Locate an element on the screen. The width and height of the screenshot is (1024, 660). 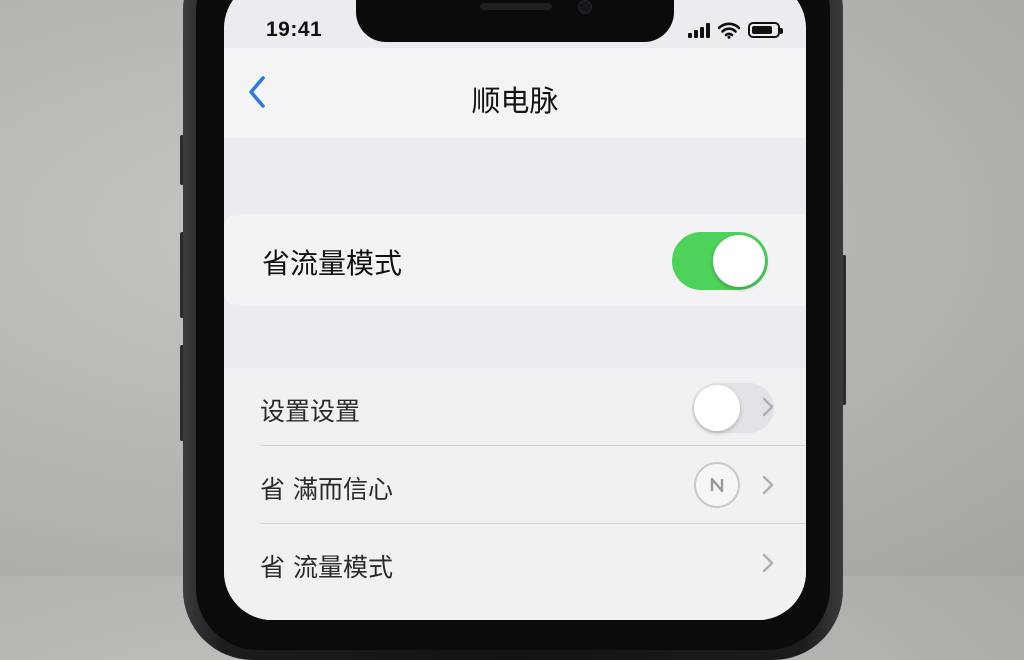
data-saver-toggle is located at coordinates (720, 261).